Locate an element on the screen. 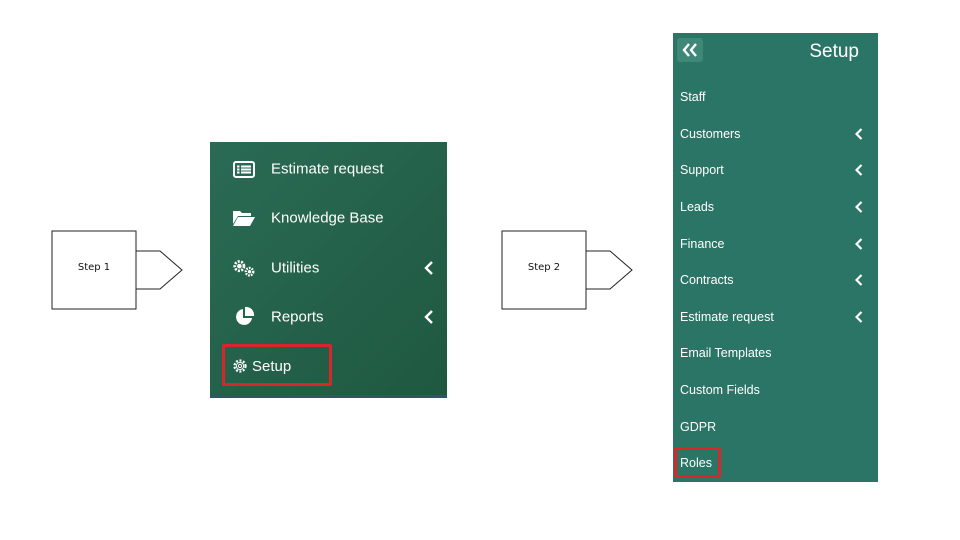 Image resolution: width=960 pixels, height=540 pixels. collapse-button is located at coordinates (690, 50).